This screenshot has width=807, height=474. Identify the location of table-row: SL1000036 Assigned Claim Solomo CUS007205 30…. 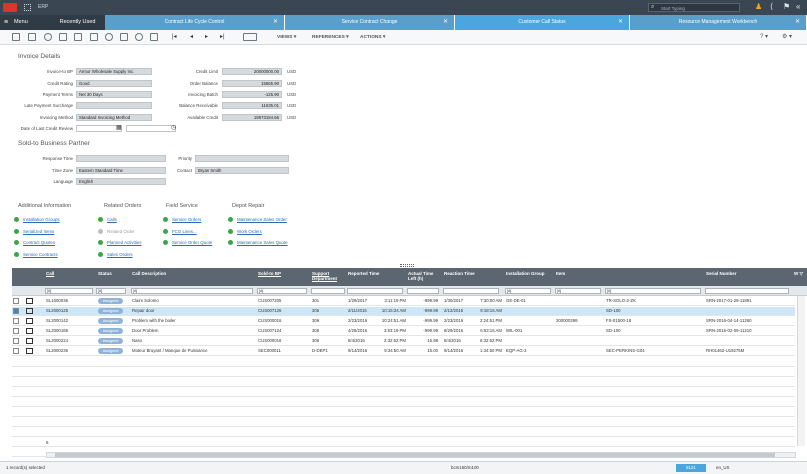
(403, 301).